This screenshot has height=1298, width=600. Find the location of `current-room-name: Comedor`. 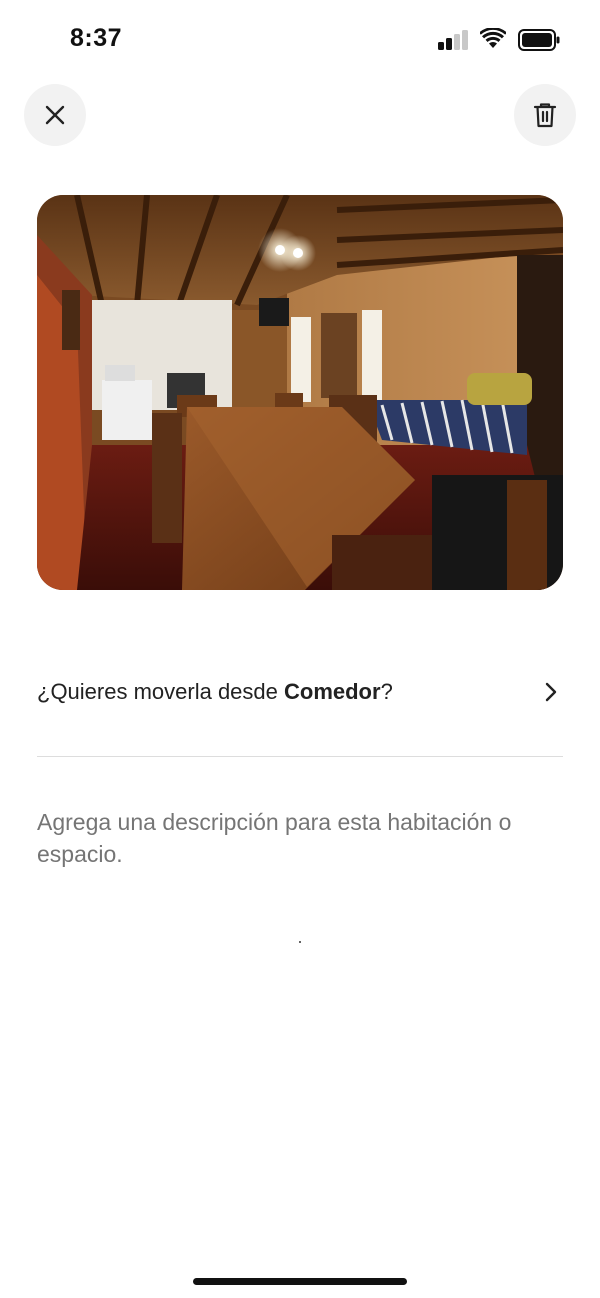

current-room-name: Comedor is located at coordinates (332, 691).